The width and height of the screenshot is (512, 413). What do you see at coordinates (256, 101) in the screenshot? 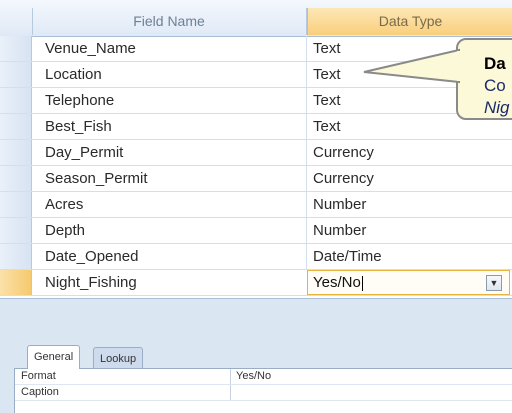
I see `table-row: Telephone Text` at bounding box center [256, 101].